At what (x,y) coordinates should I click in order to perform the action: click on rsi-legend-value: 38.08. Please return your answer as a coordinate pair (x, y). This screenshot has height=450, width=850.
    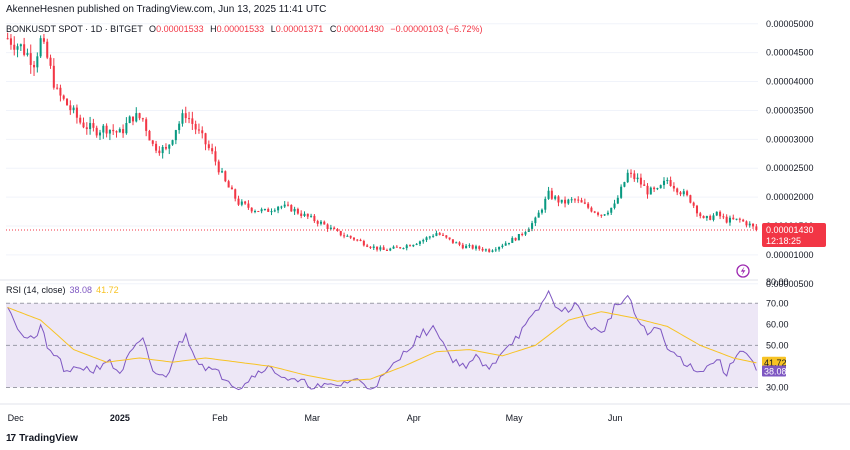
    Looking at the image, I should click on (81, 290).